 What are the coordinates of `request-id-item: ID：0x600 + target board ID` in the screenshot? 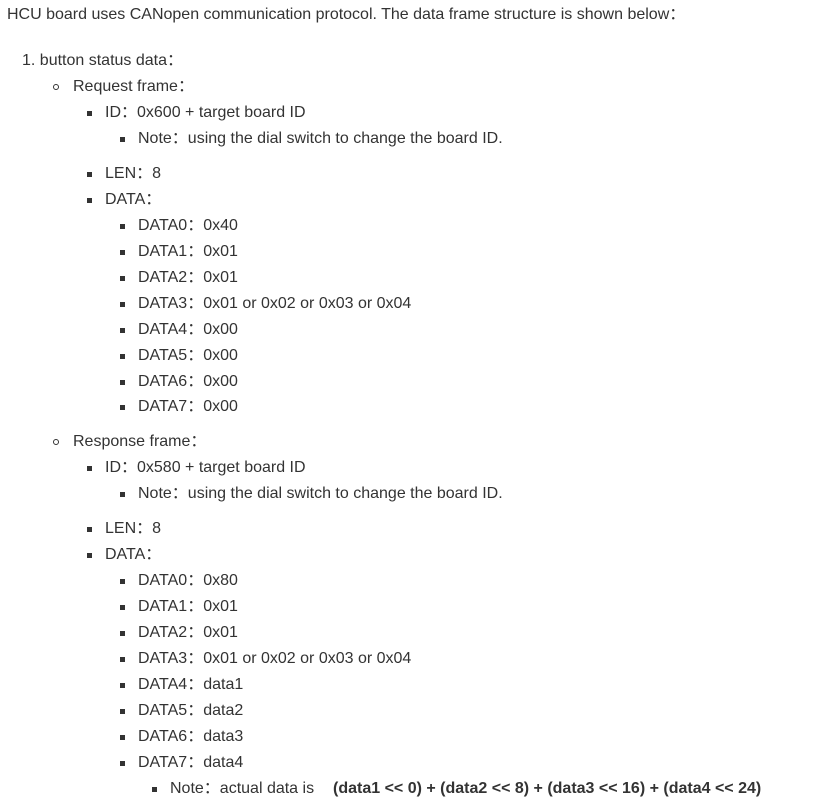 It's located at (196, 113).